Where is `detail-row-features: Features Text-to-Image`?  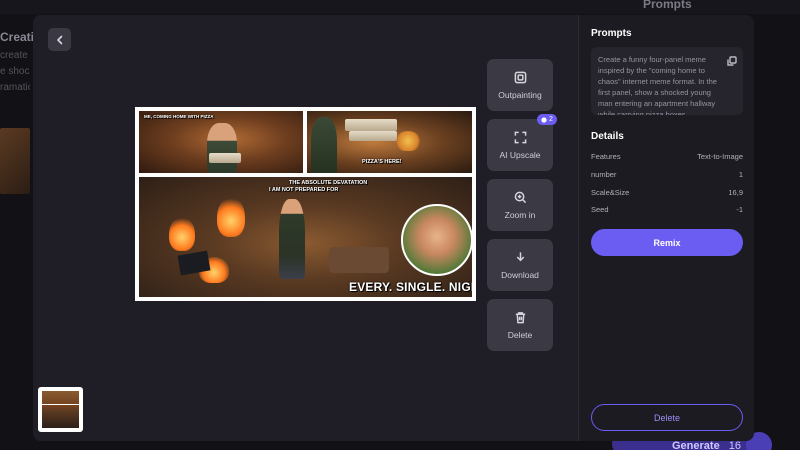
detail-row-features: Features Text-to-Image is located at coordinates (667, 156).